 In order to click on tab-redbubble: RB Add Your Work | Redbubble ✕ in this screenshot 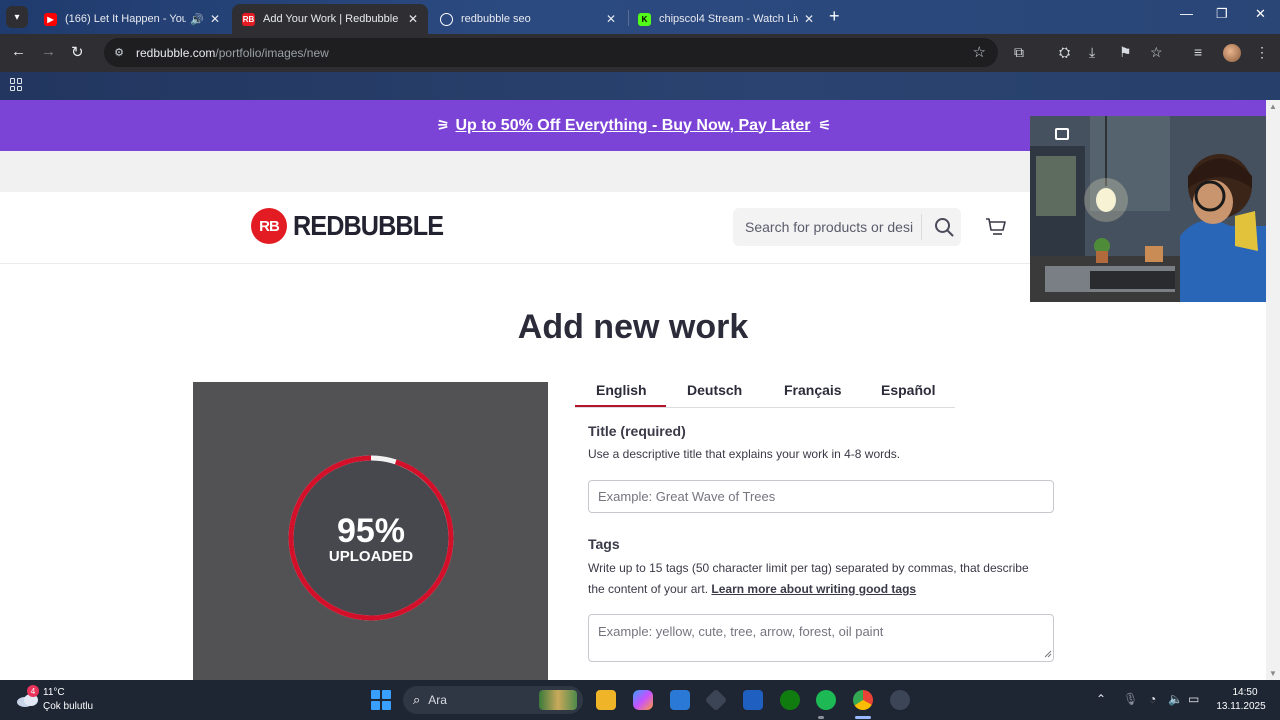, I will do `click(330, 19)`.